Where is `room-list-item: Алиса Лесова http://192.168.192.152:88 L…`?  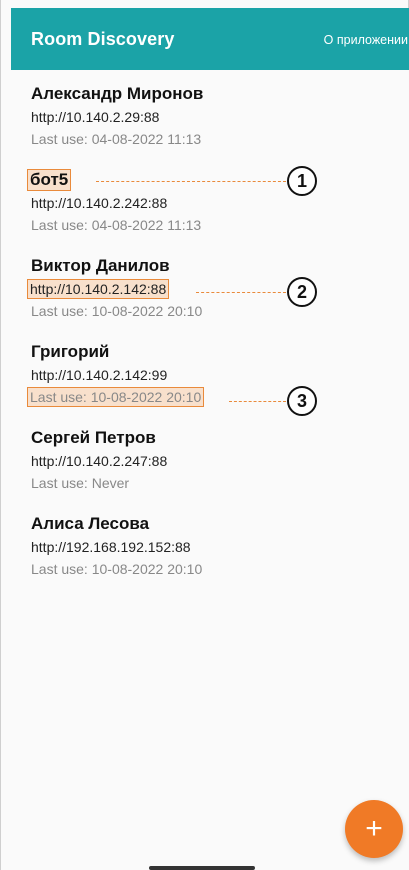
room-list-item: Алиса Лесова http://192.168.192.152:88 L… is located at coordinates (211, 546).